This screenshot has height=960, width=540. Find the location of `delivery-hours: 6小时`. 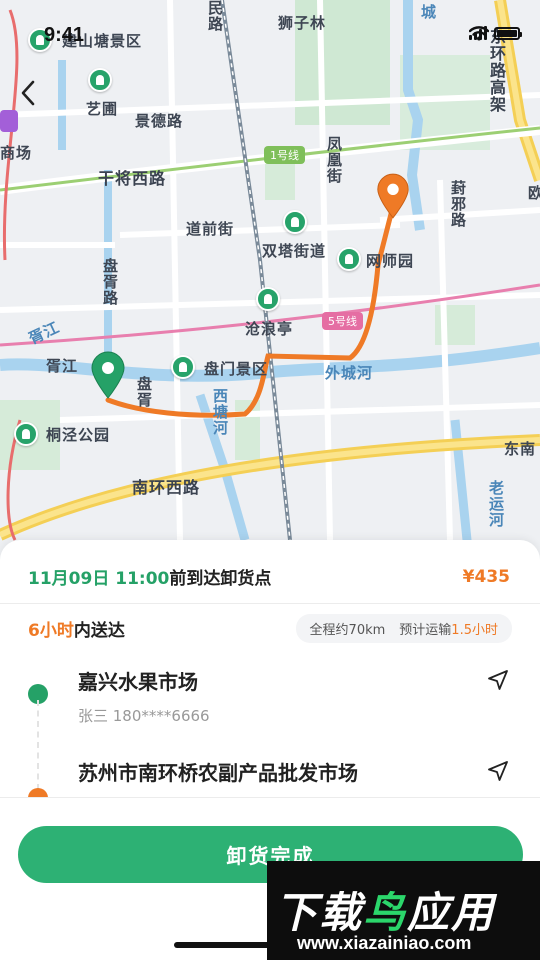

delivery-hours: 6小时 is located at coordinates (51, 631).